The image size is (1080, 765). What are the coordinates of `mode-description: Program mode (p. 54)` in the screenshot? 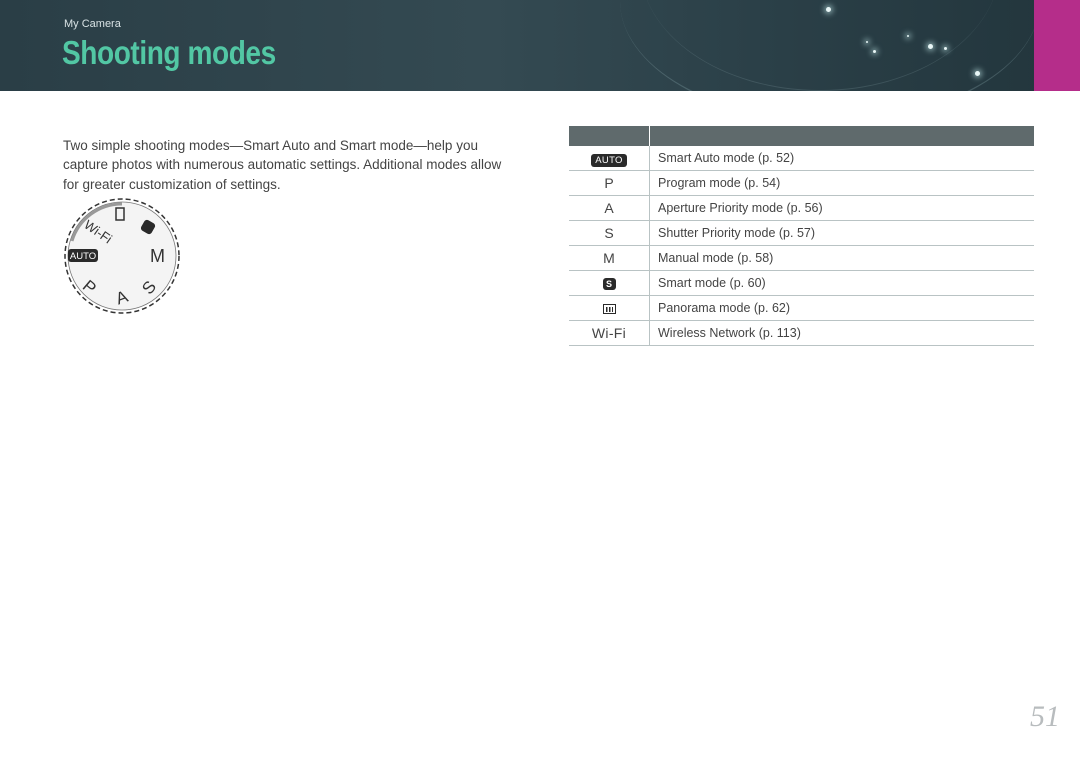 It's located at (841, 183).